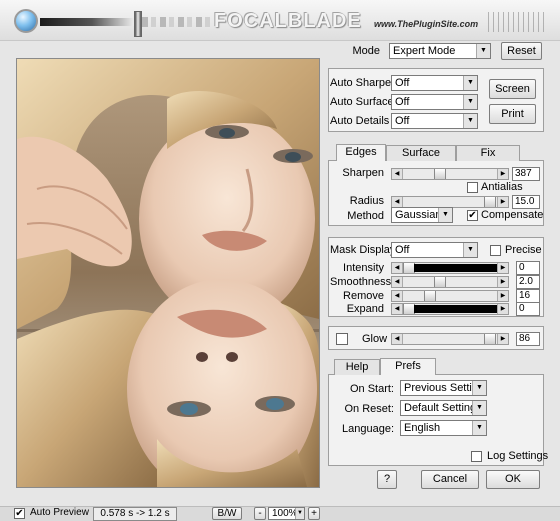 The width and height of the screenshot is (560, 521). What do you see at coordinates (375, 339) in the screenshot?
I see `glow-label: Glow` at bounding box center [375, 339].